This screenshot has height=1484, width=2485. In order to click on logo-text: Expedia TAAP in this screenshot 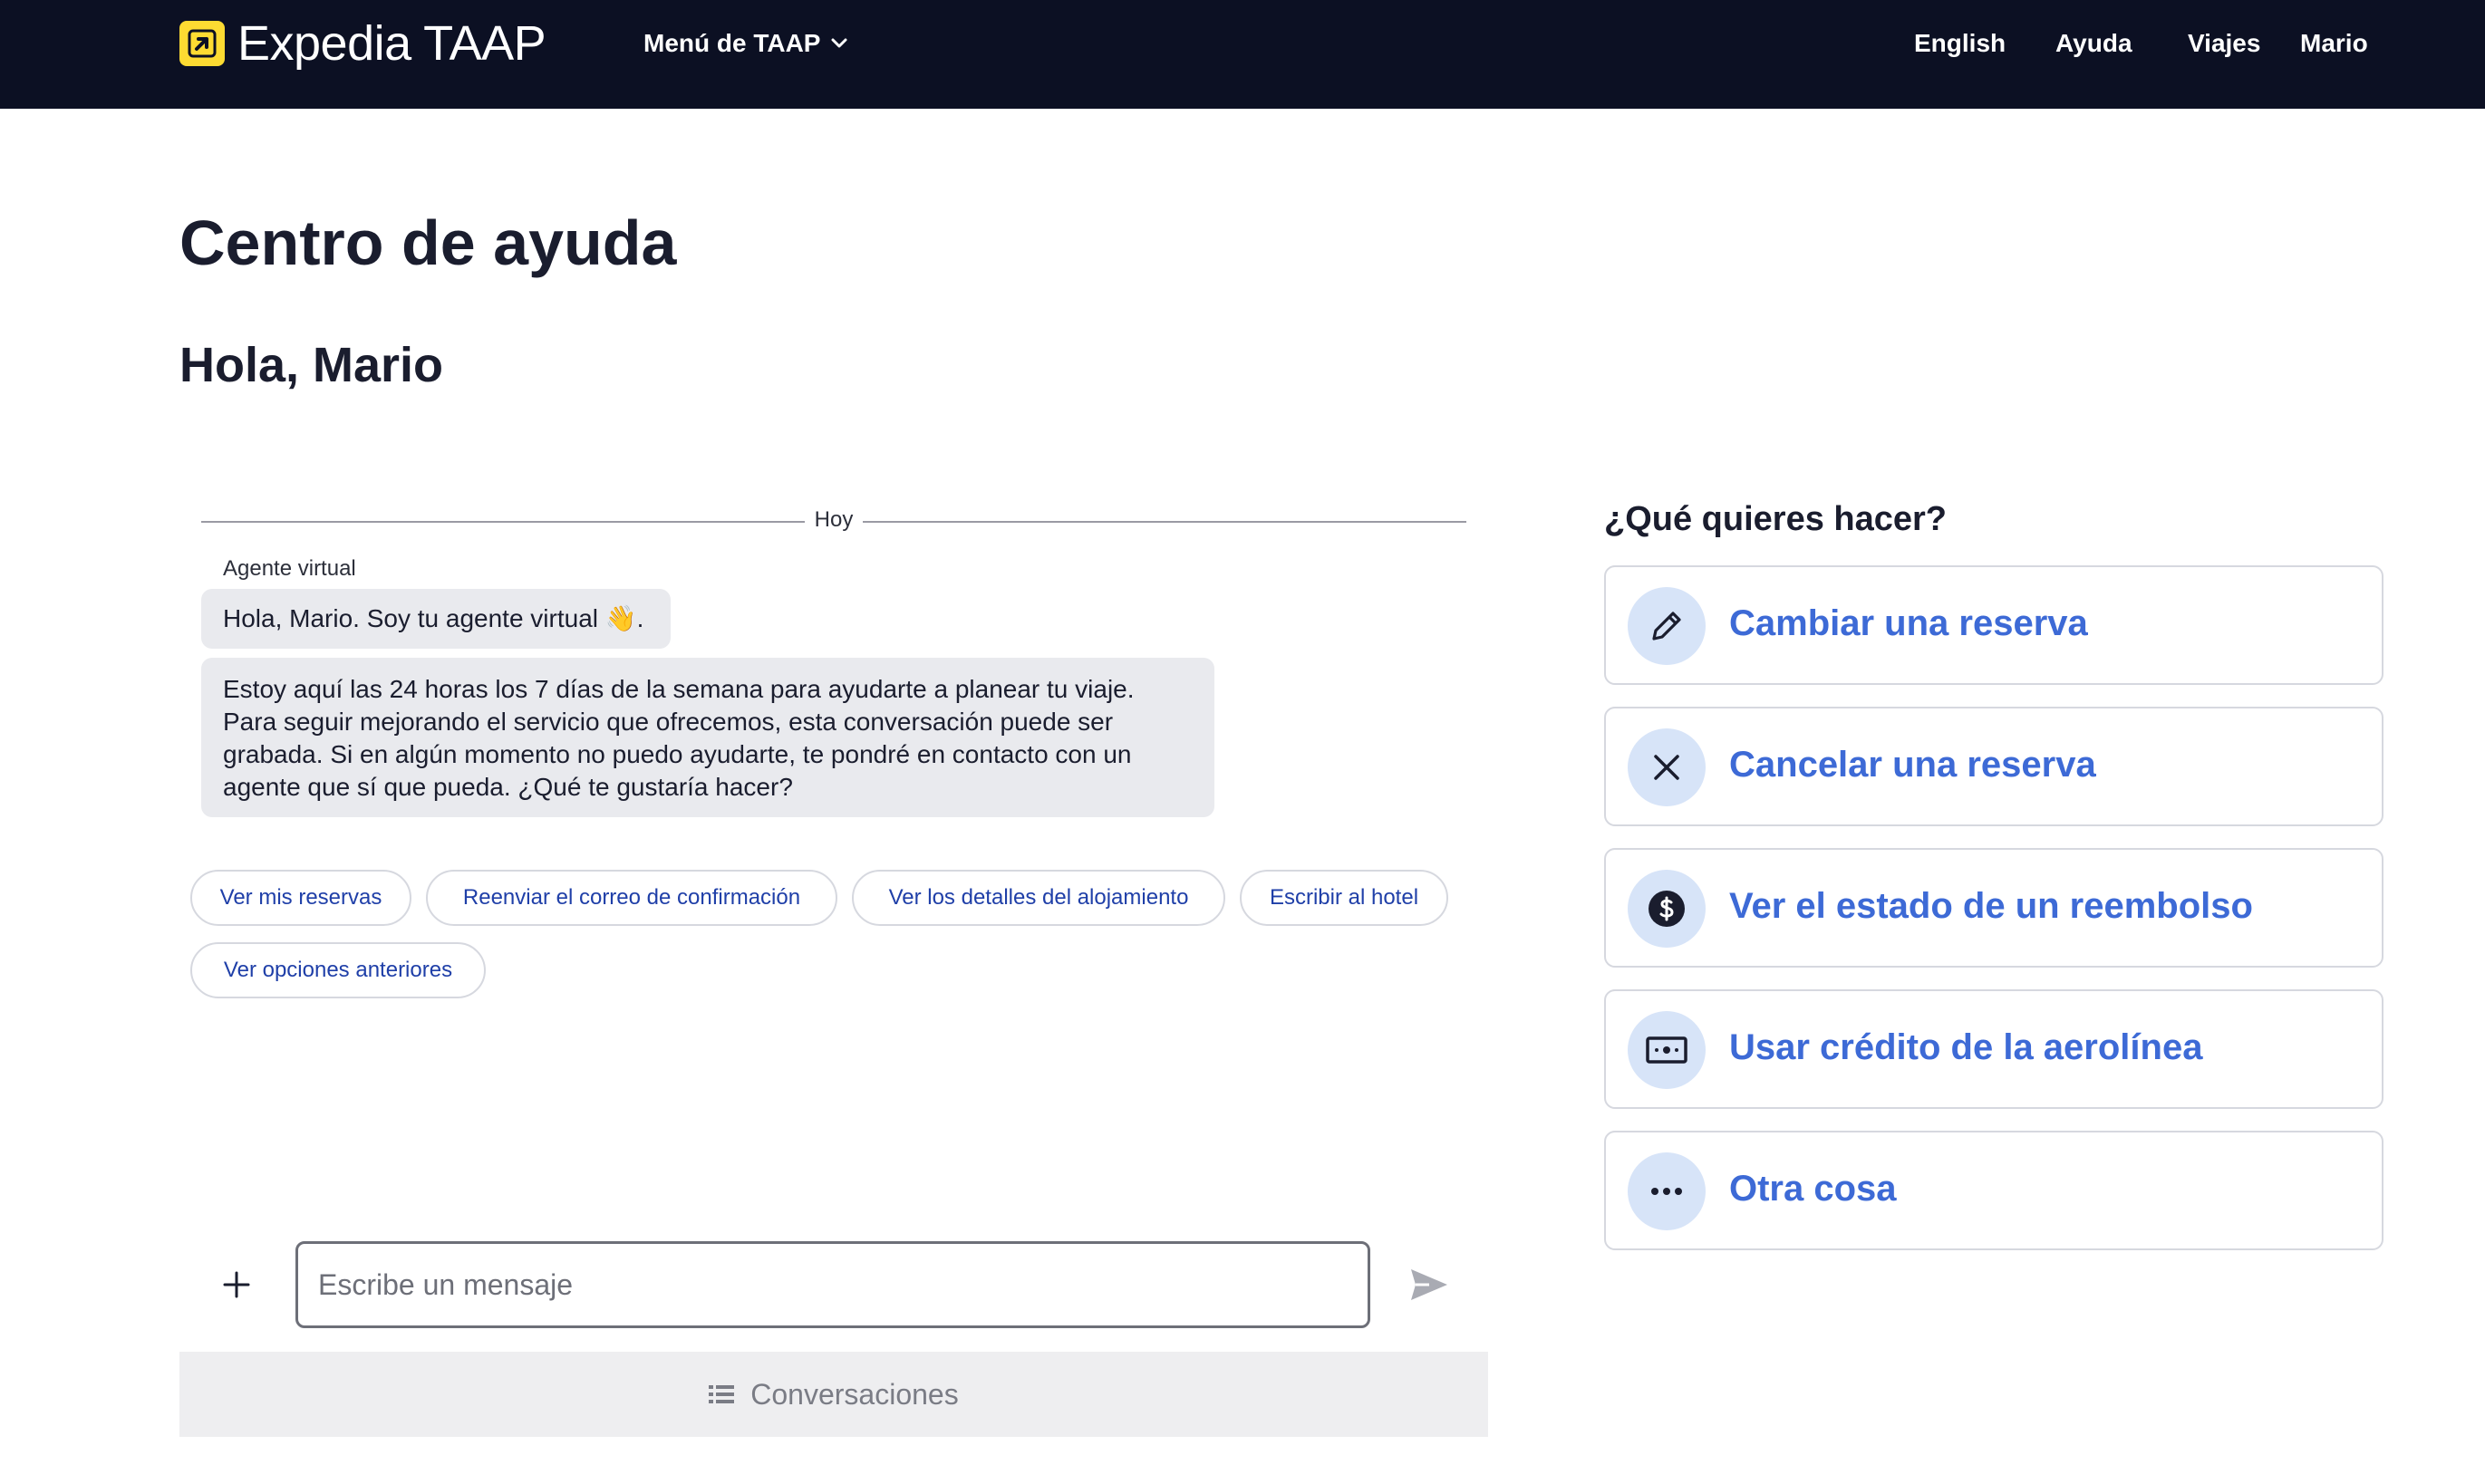, I will do `click(391, 44)`.